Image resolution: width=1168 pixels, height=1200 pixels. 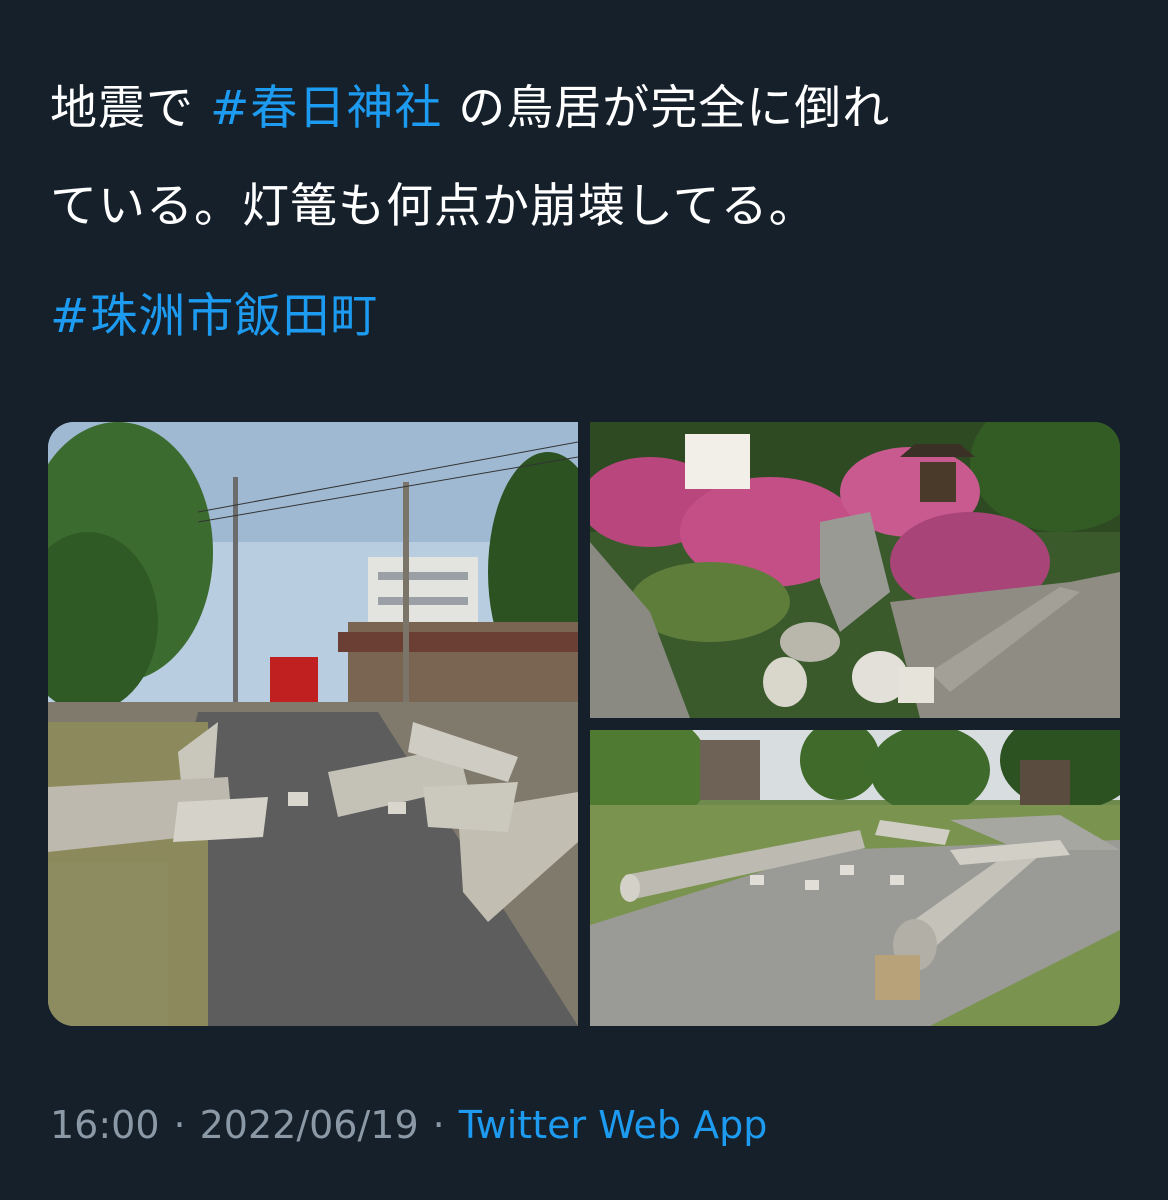 I want to click on hashtag-link: #珠洲市飯田町, so click(x=214, y=316).